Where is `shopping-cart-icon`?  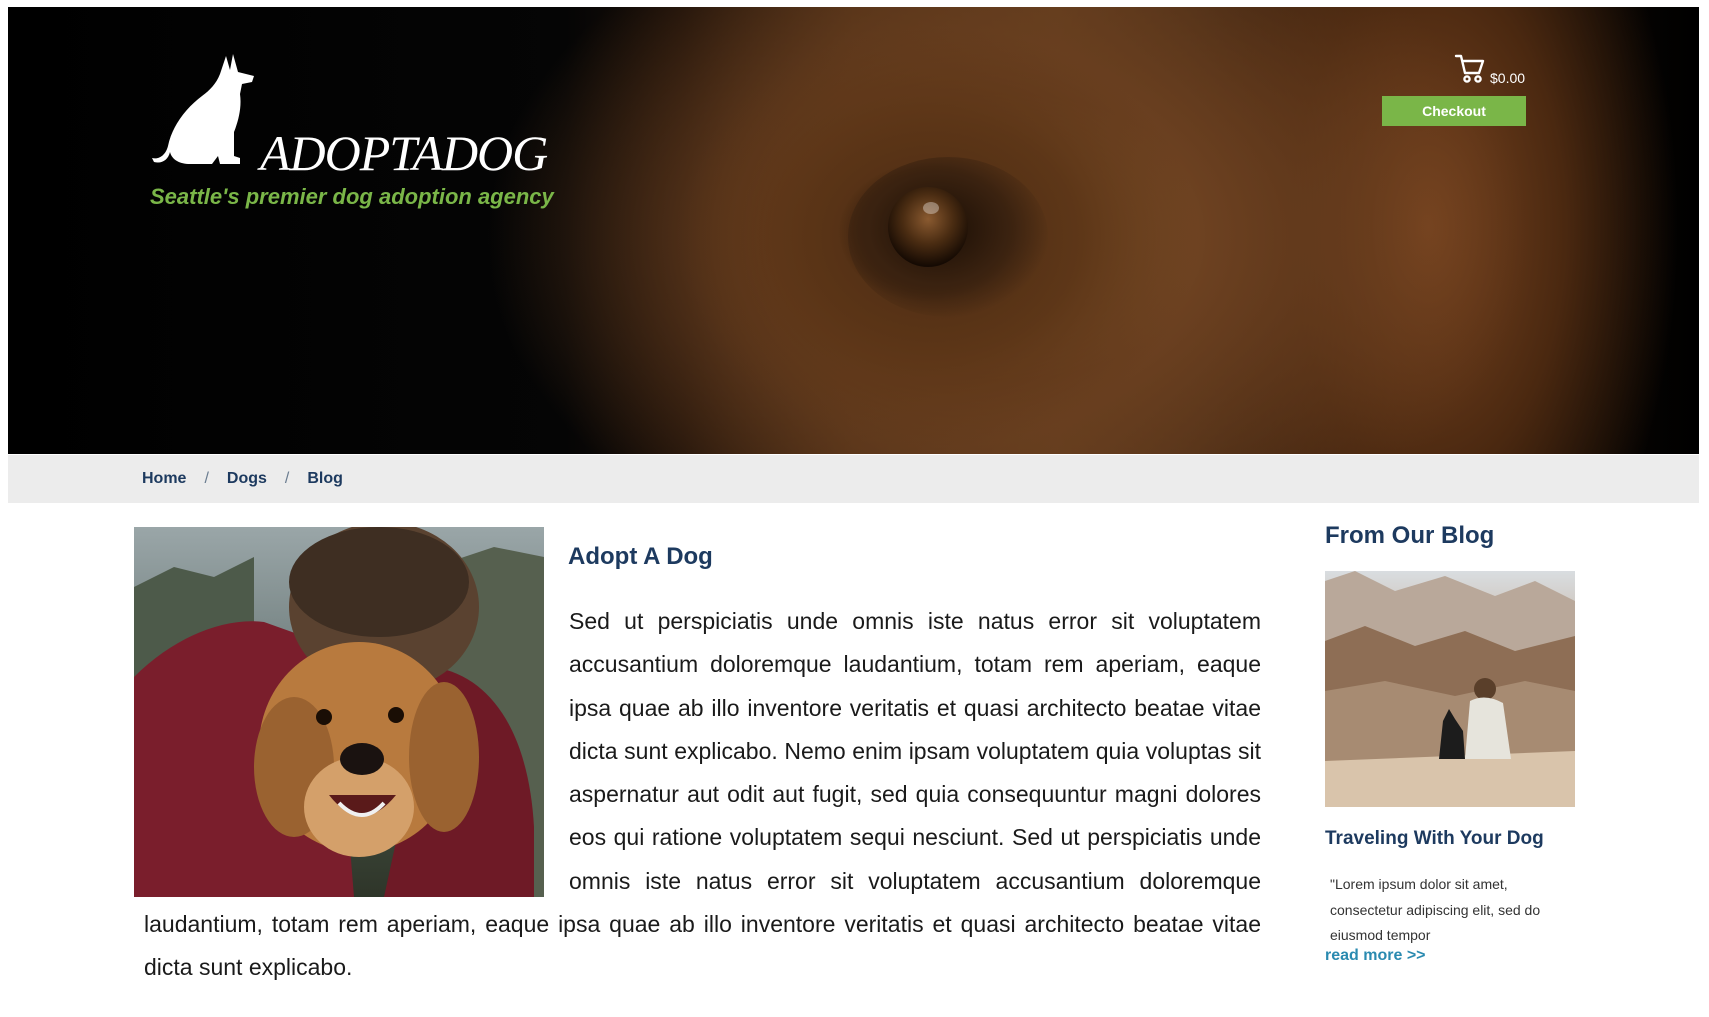
shopping-cart-icon is located at coordinates (1470, 69).